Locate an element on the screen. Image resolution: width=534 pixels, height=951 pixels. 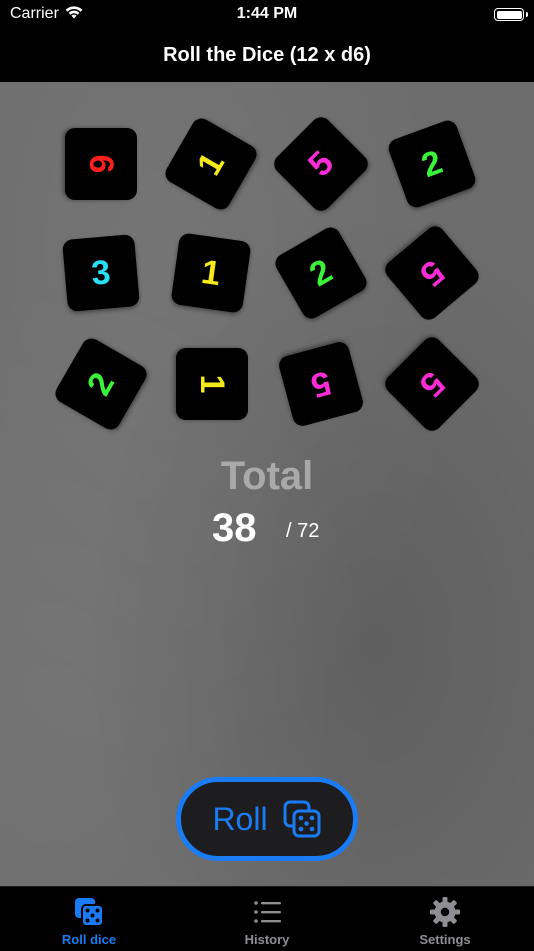
die-face: 3 is located at coordinates (101, 272).